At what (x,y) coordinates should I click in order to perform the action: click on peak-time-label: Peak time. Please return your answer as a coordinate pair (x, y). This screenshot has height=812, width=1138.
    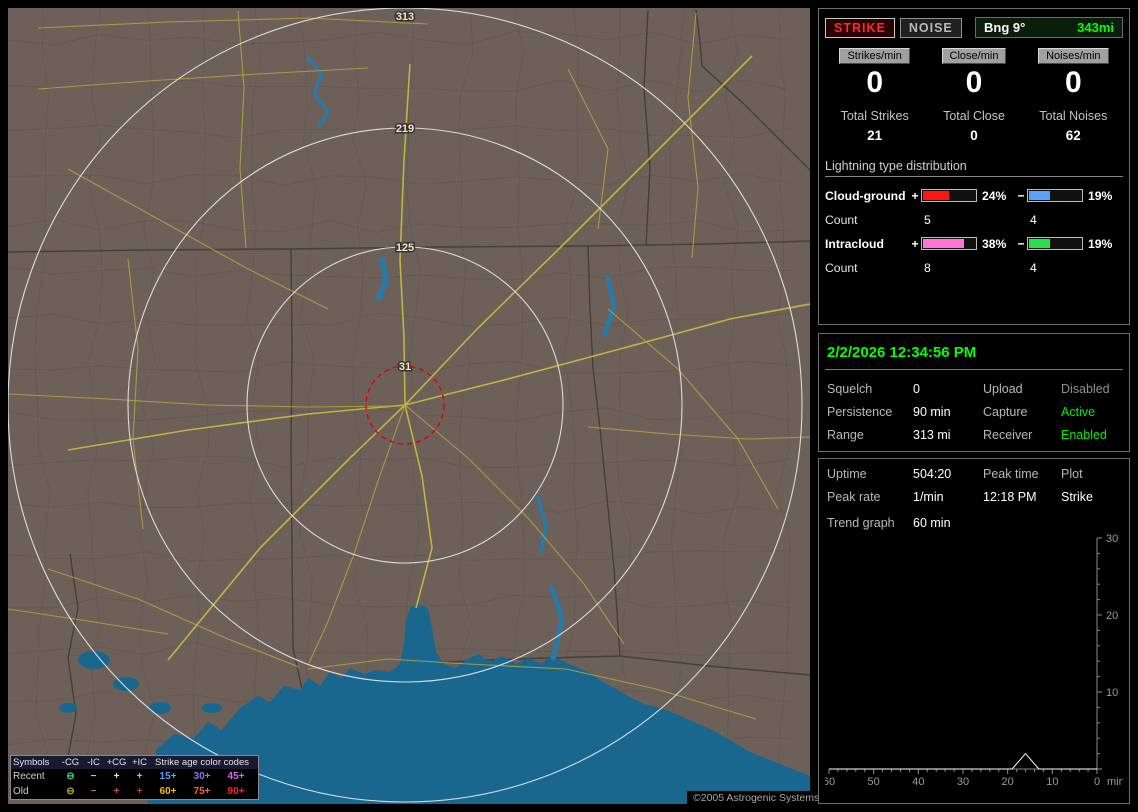
    Looking at the image, I should click on (1011, 474).